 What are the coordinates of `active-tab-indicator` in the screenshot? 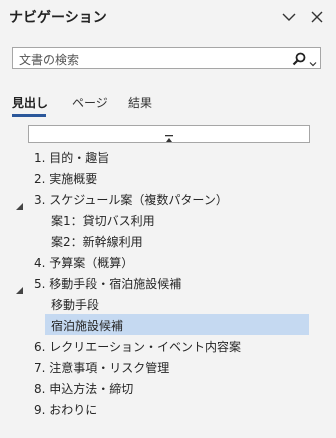 It's located at (29, 115).